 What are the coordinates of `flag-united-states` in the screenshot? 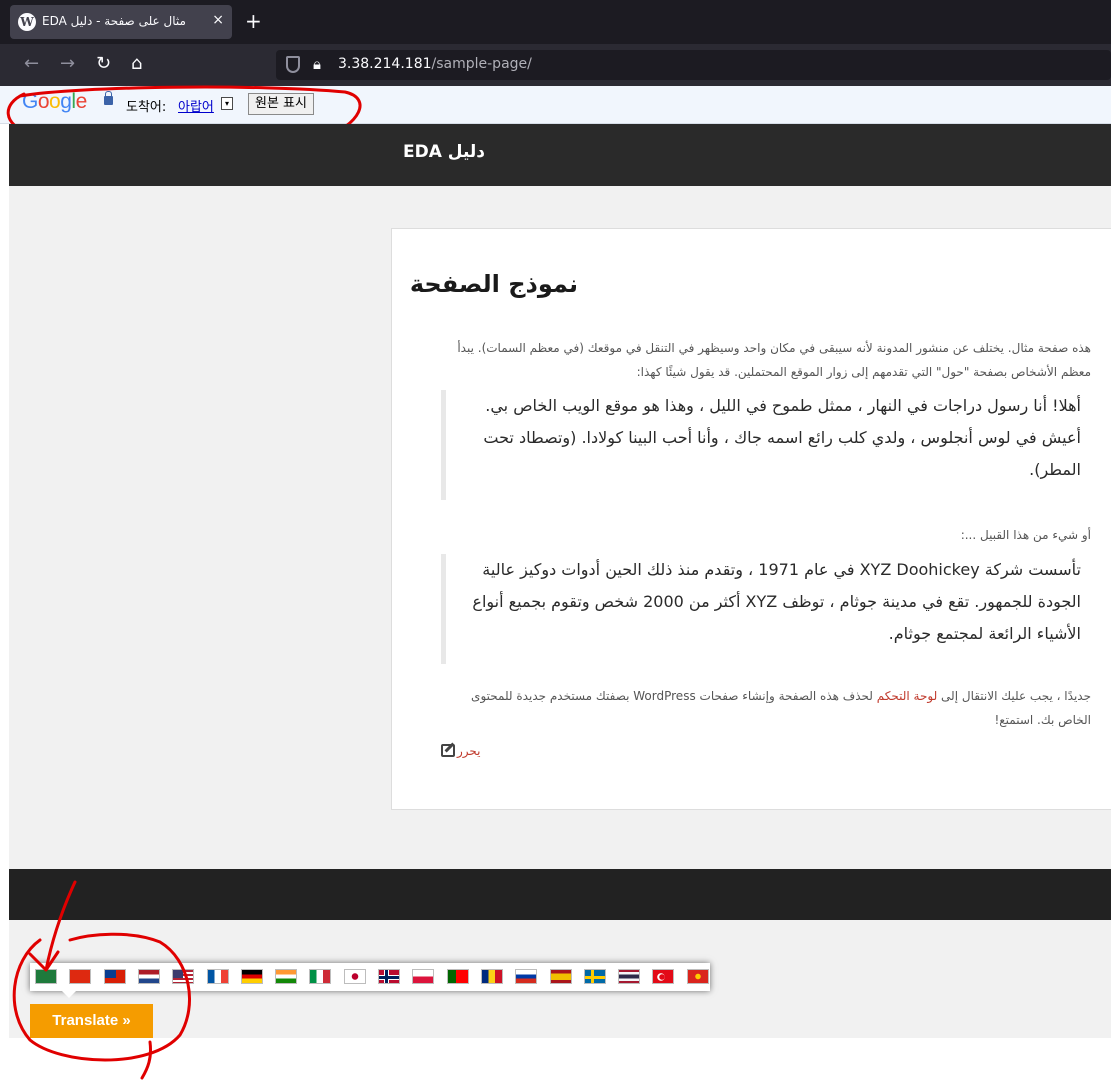 It's located at (183, 976).